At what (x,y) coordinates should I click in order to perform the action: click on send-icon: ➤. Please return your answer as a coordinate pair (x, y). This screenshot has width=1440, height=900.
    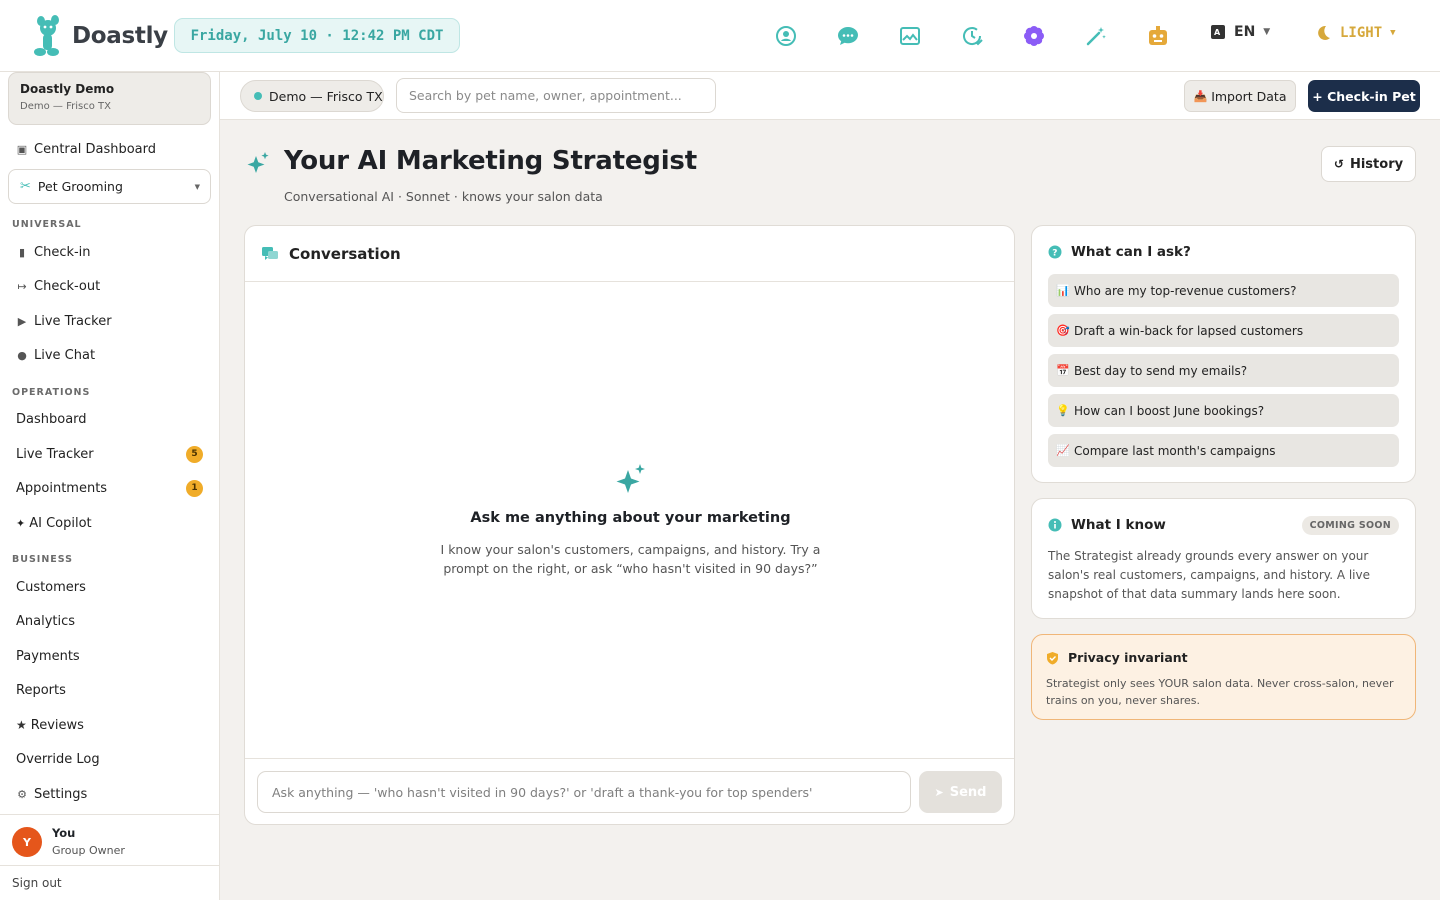
    Looking at the image, I should click on (939, 792).